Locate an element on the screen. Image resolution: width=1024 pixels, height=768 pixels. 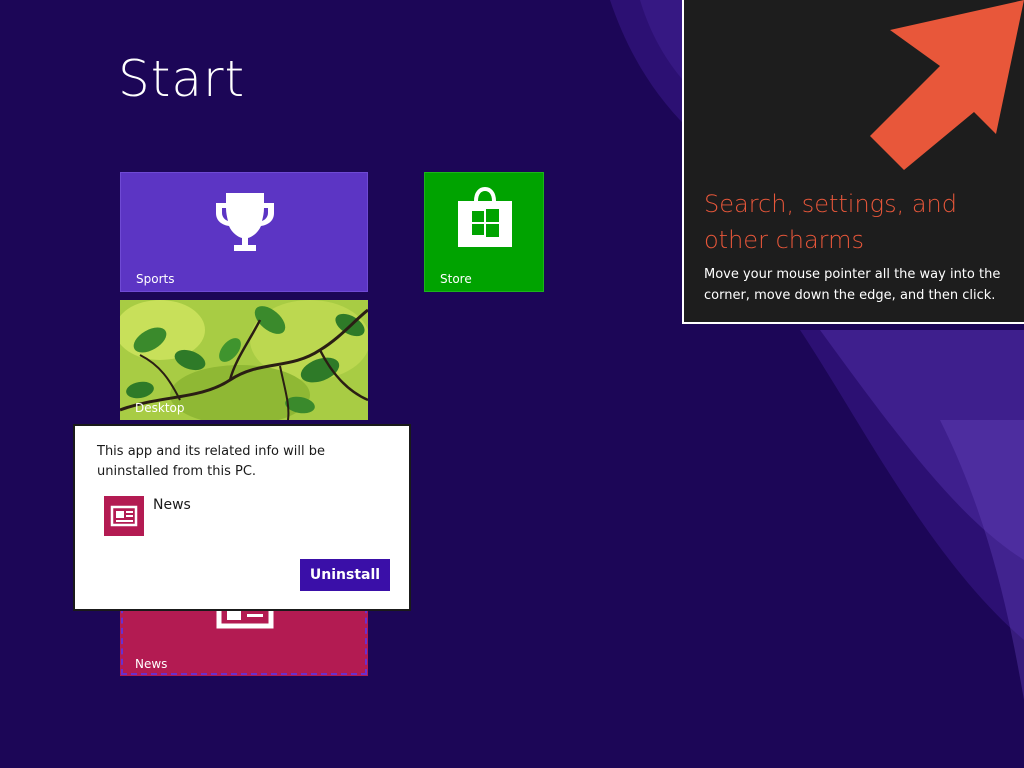
tile-label-desktop: Desktop is located at coordinates (160, 408).